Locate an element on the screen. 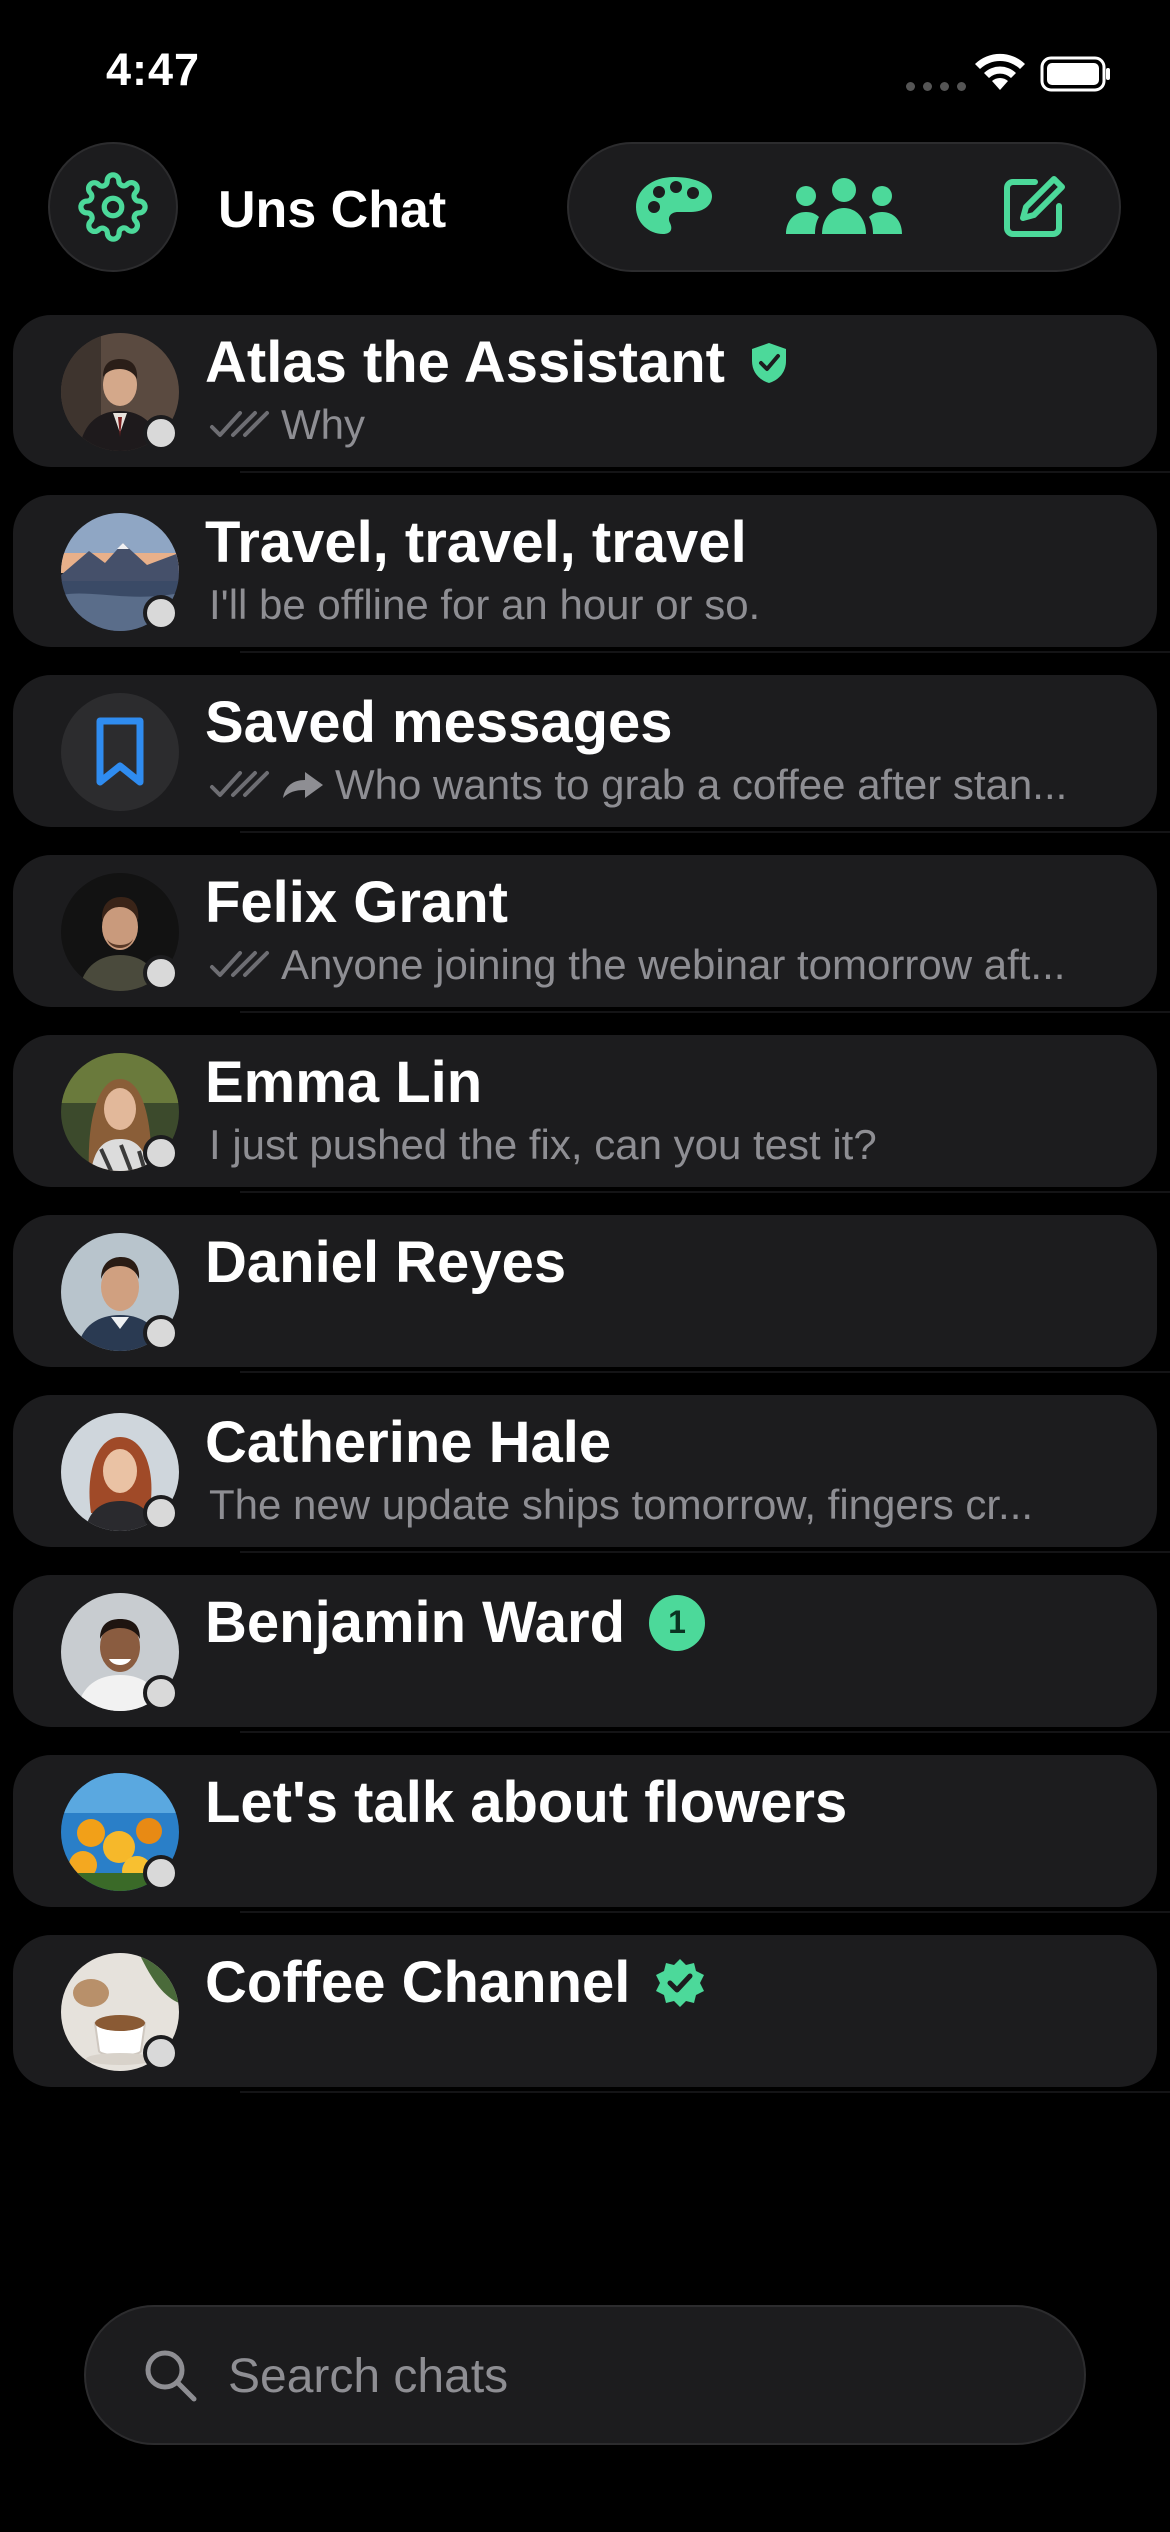 This screenshot has width=1170, height=2532. gear-icon is located at coordinates (113, 207).